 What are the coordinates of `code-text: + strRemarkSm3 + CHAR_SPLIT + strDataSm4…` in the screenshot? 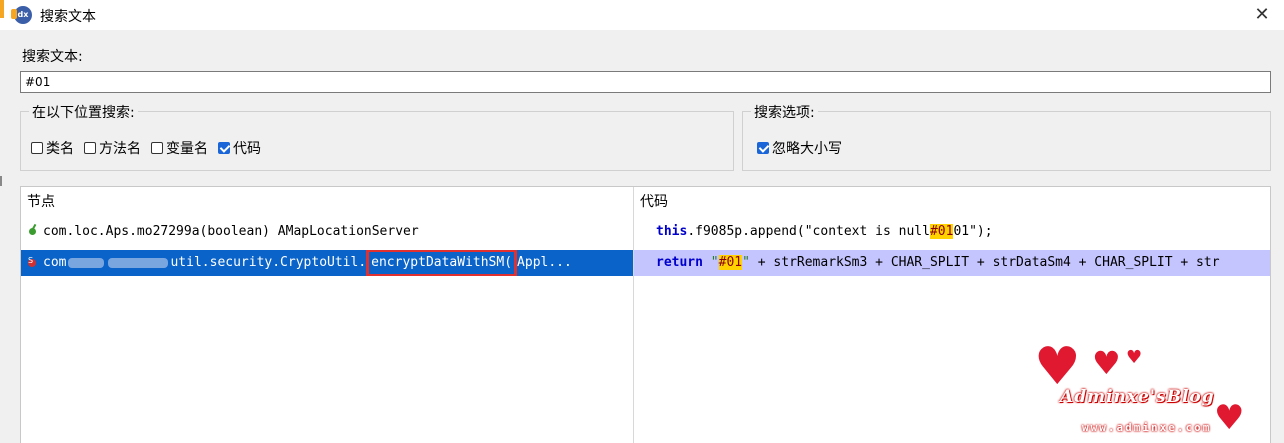 It's located at (984, 262).